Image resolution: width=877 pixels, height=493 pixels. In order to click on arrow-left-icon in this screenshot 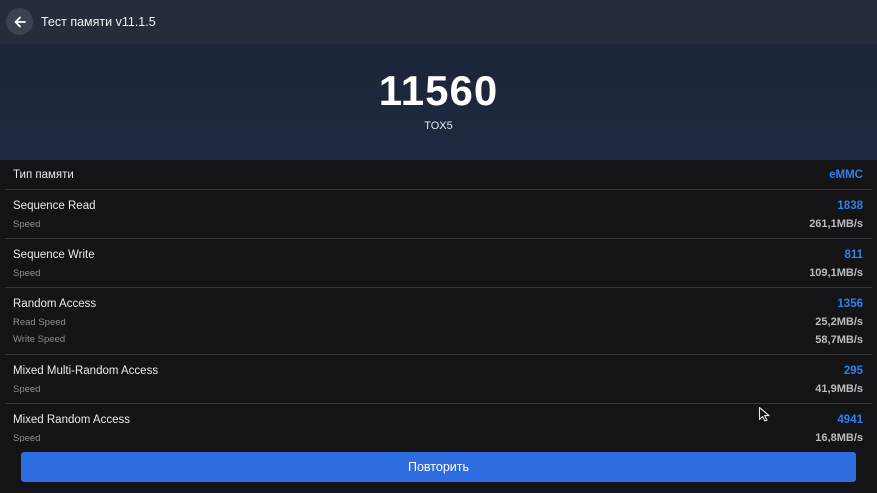, I will do `click(20, 21)`.